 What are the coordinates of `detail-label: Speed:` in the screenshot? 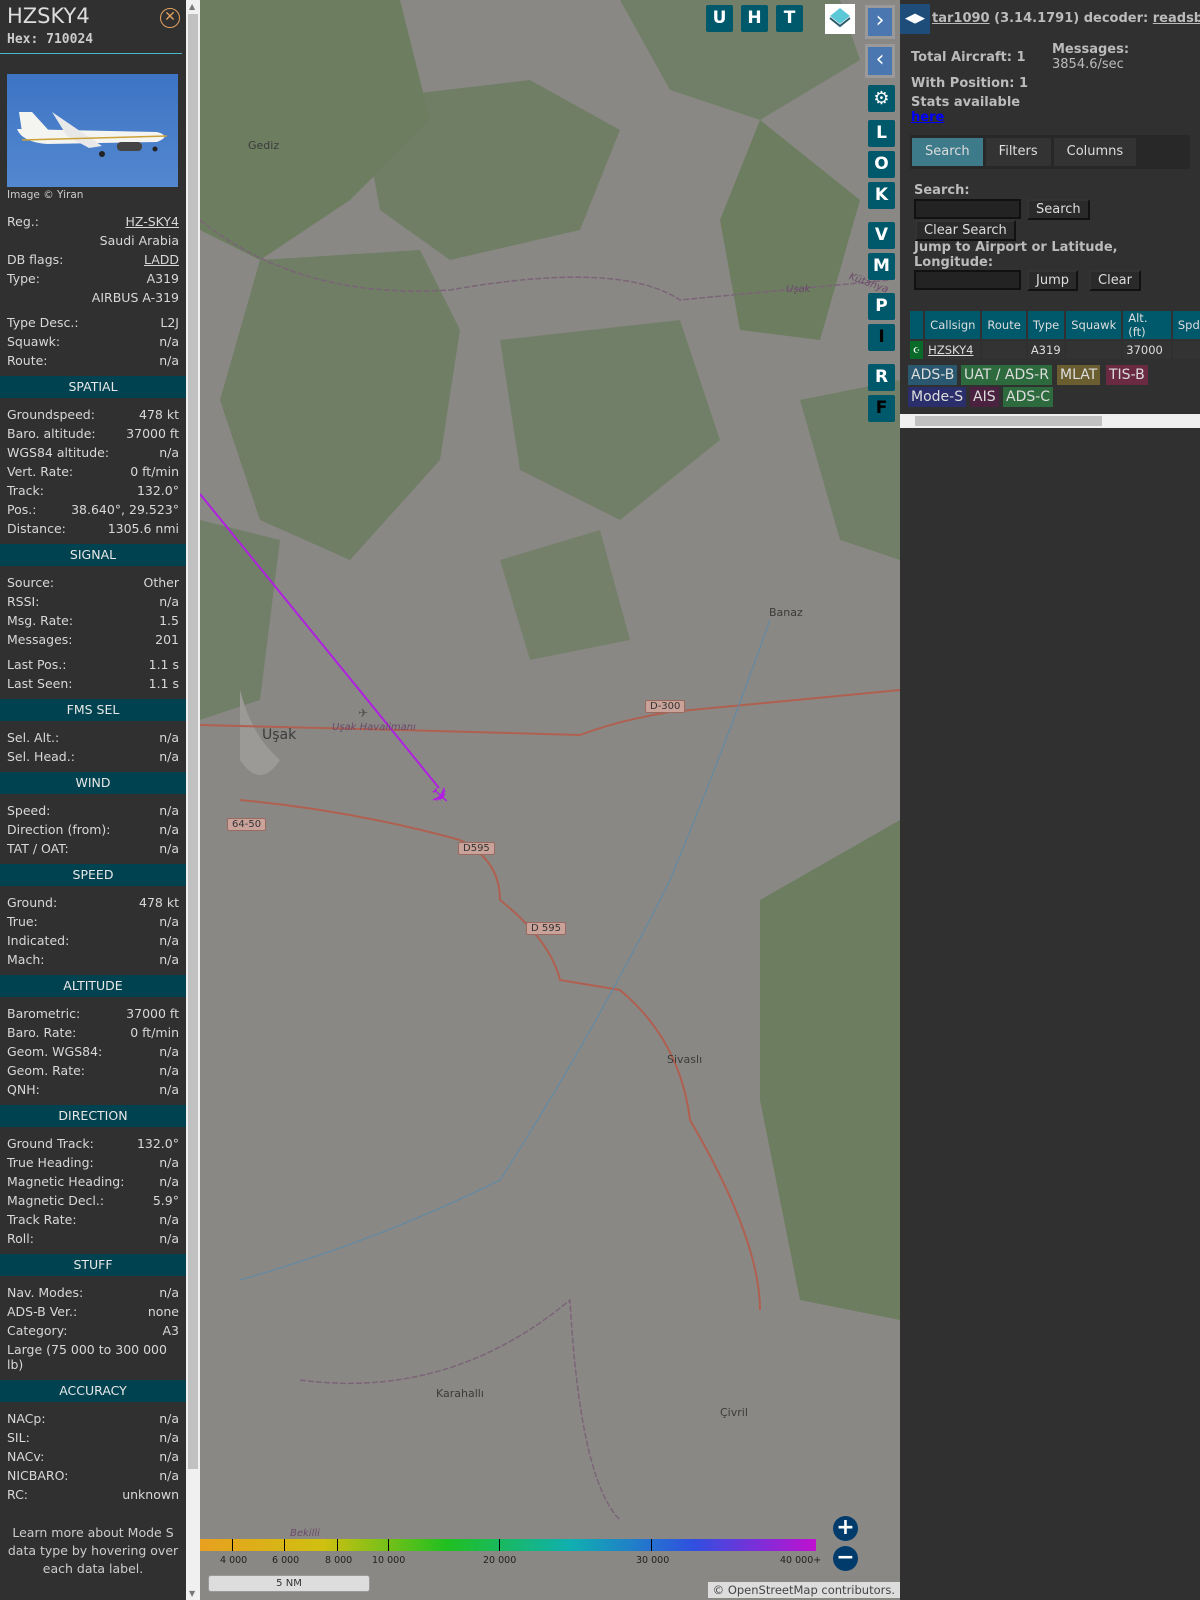 It's located at (28, 810).